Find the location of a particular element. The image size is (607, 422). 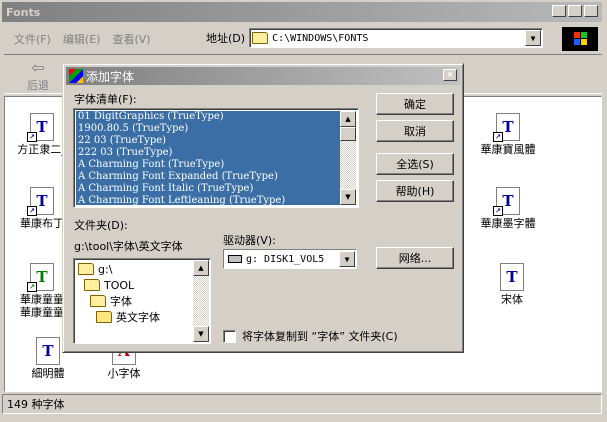

back-arrow-icon: ⇦ is located at coordinates (38, 67).